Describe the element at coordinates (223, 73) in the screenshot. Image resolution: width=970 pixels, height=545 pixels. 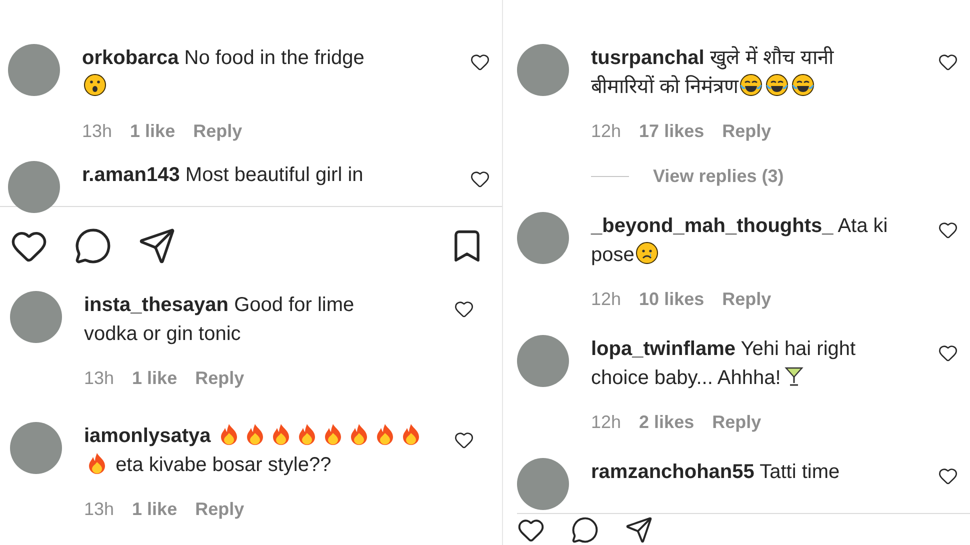
I see `comment-text: orkobarca No food in the fridge` at that location.